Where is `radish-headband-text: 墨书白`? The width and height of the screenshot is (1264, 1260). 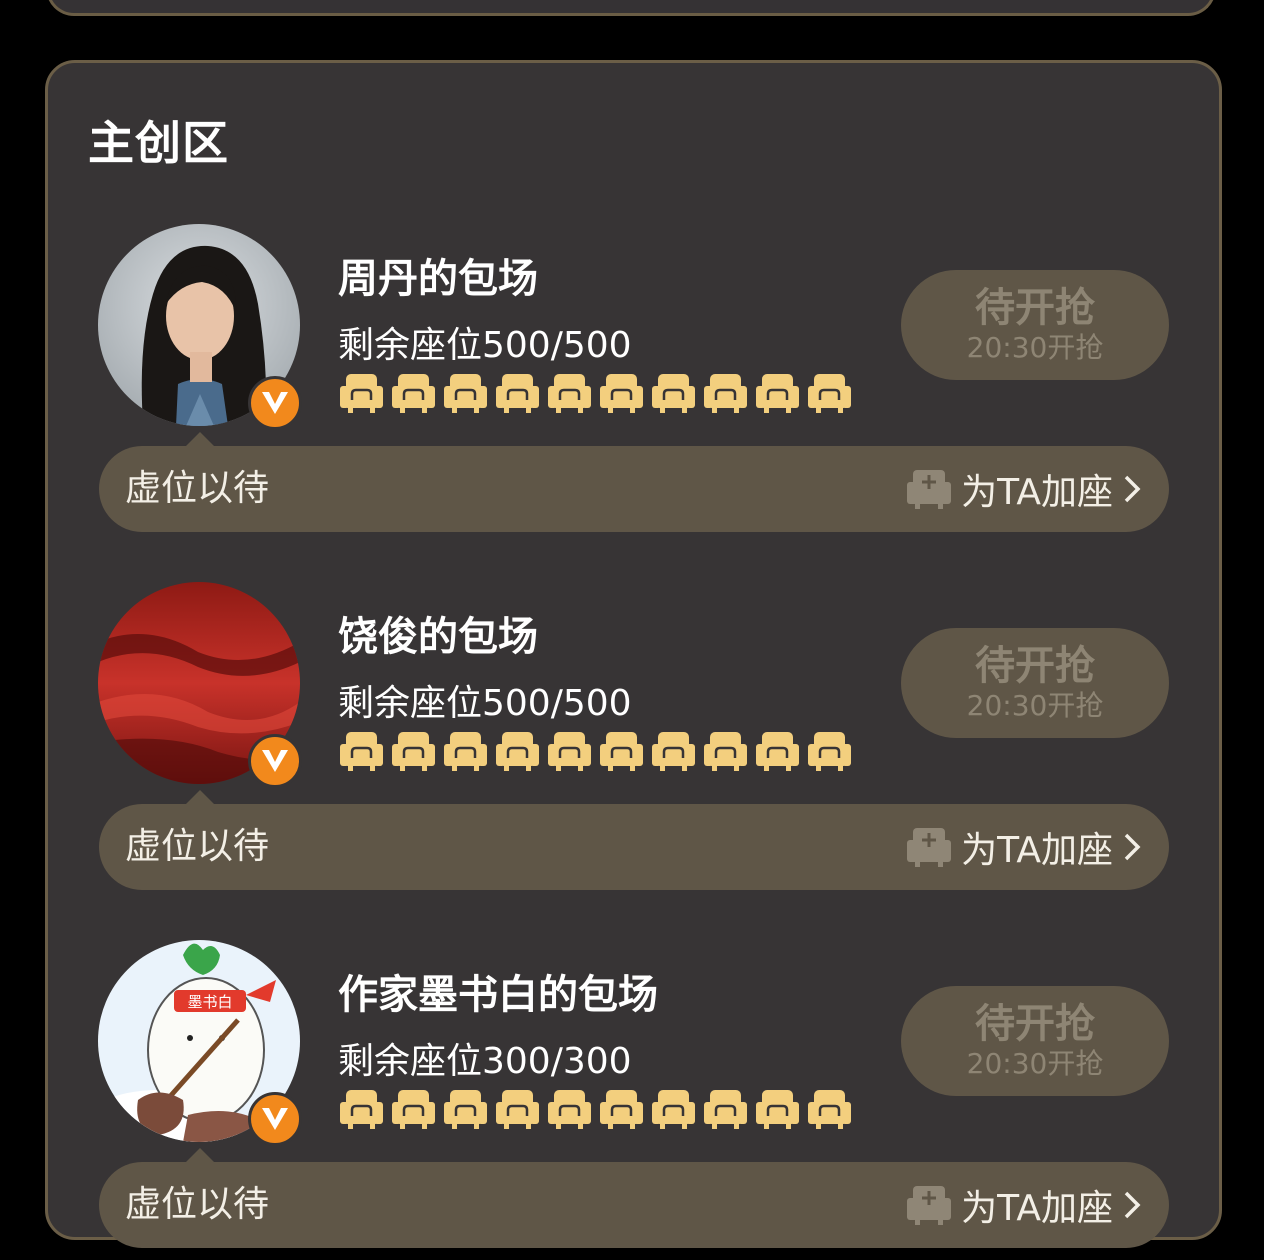
radish-headband-text: 墨书白 is located at coordinates (209, 1002).